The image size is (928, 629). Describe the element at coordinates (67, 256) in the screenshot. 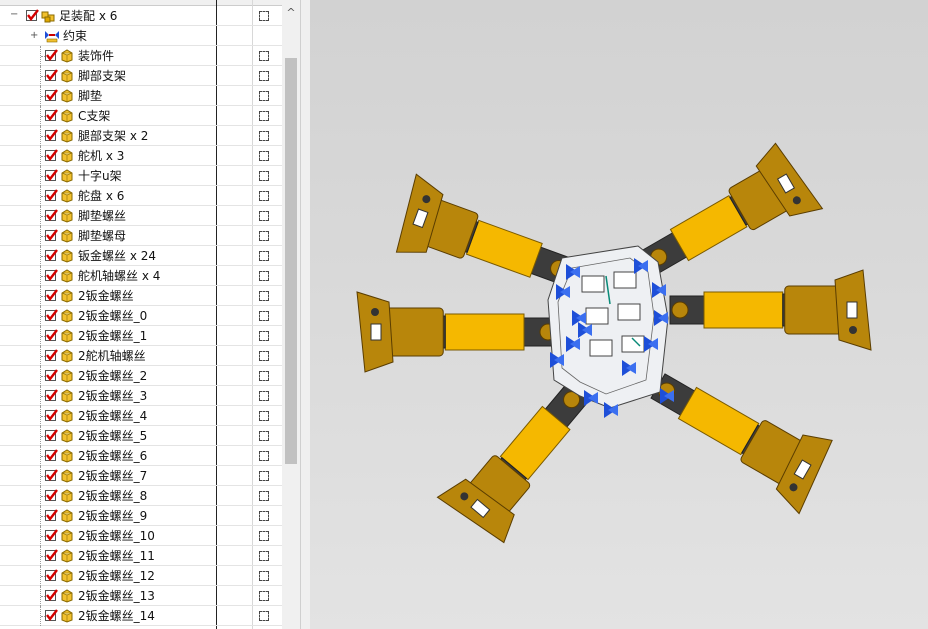

I see `part-icon` at that location.